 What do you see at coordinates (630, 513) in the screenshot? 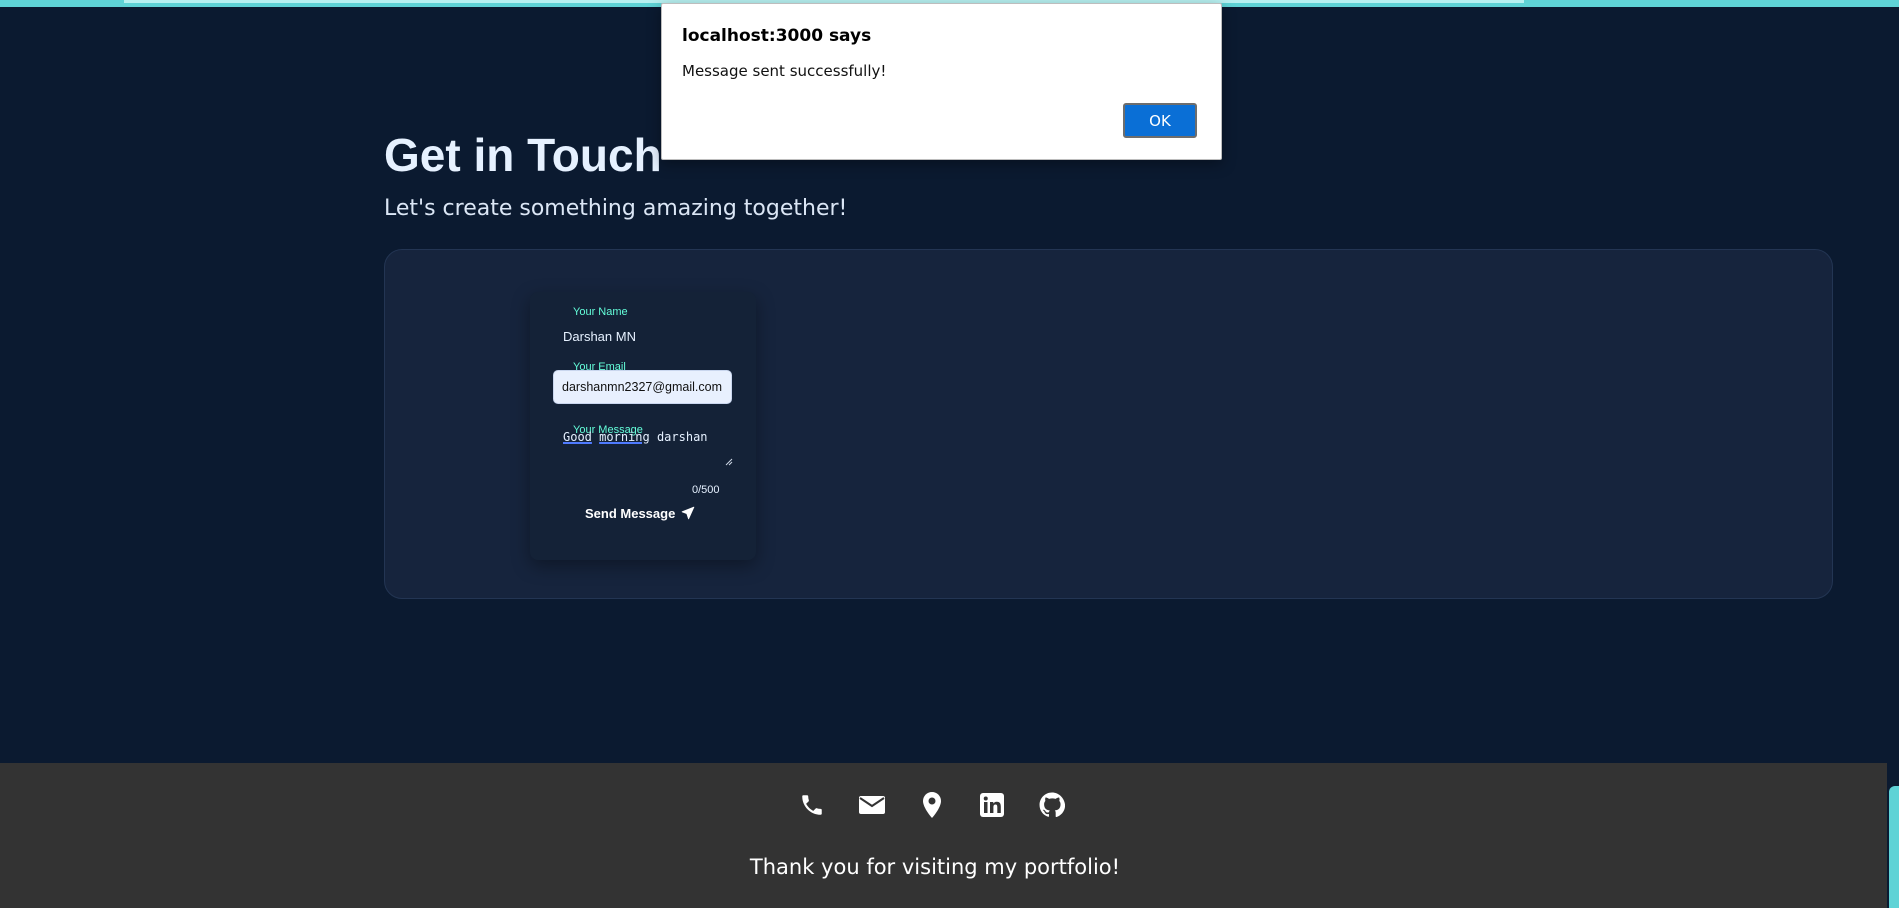
I see `send-button-label: Send Message` at bounding box center [630, 513].